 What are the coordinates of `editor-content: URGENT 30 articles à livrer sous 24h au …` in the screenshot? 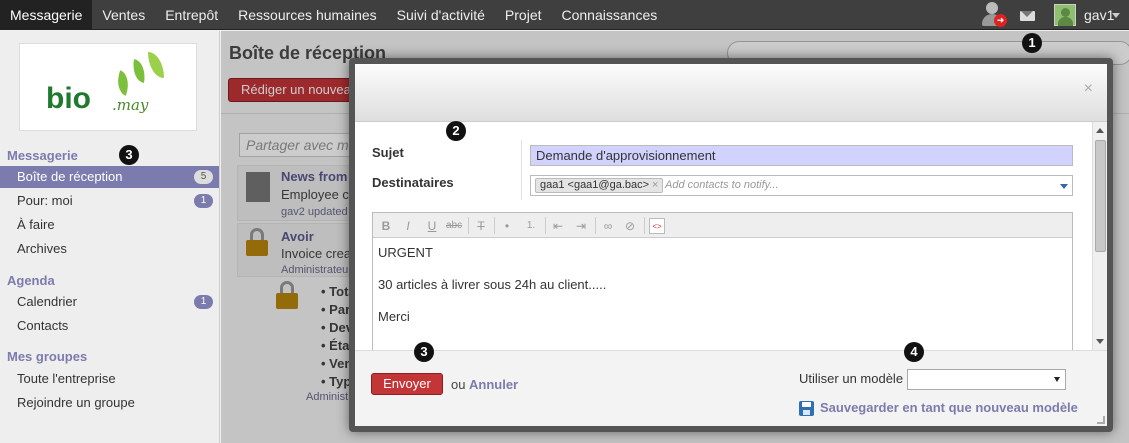 It's located at (492, 293).